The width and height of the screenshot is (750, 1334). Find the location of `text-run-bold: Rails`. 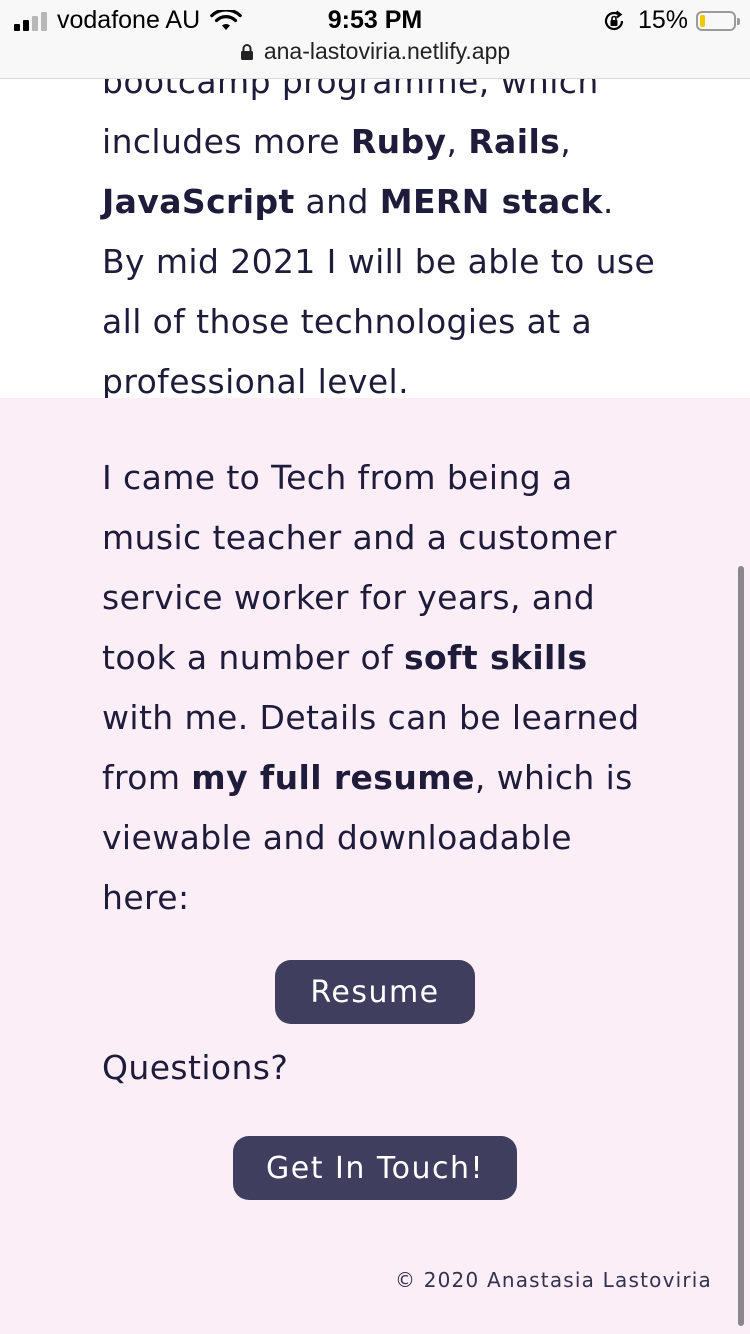

text-run-bold: Rails is located at coordinates (514, 141).